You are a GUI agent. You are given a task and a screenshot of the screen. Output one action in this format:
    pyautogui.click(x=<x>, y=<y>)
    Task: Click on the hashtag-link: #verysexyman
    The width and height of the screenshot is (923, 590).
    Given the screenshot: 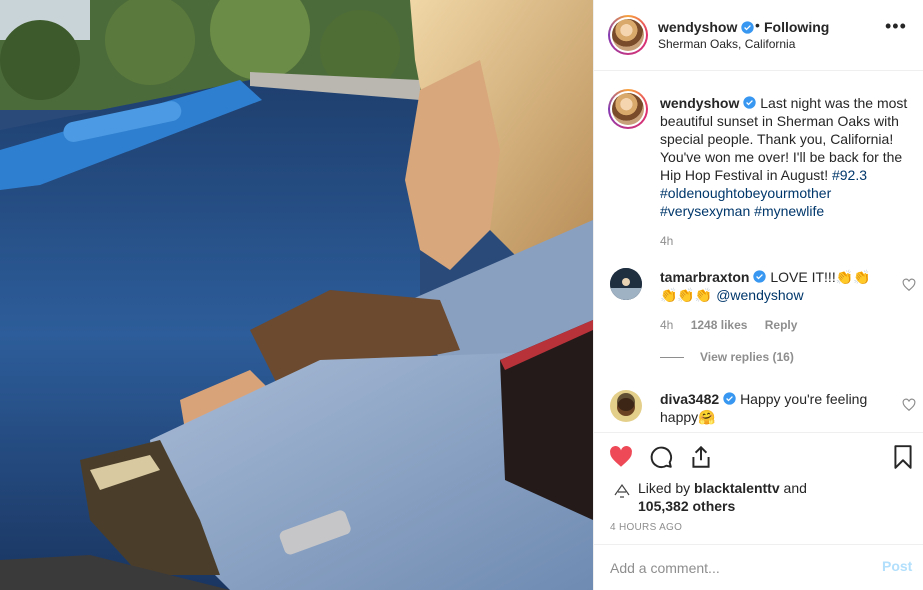 What is the action you would take?
    pyautogui.click(x=705, y=211)
    